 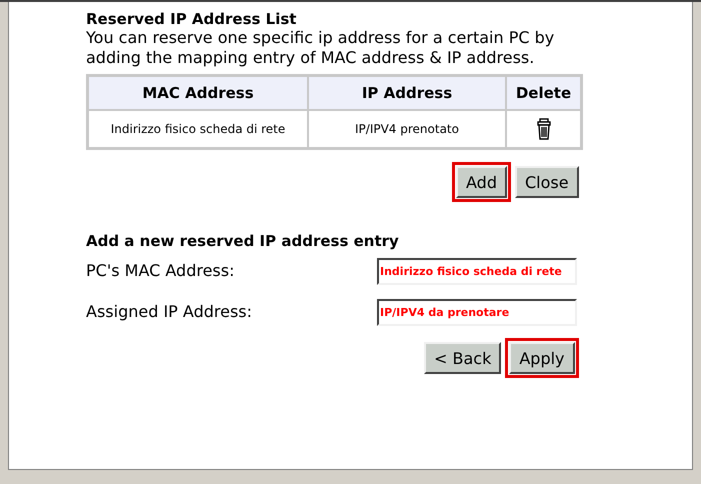 What do you see at coordinates (463, 358) in the screenshot?
I see `button: < Back` at bounding box center [463, 358].